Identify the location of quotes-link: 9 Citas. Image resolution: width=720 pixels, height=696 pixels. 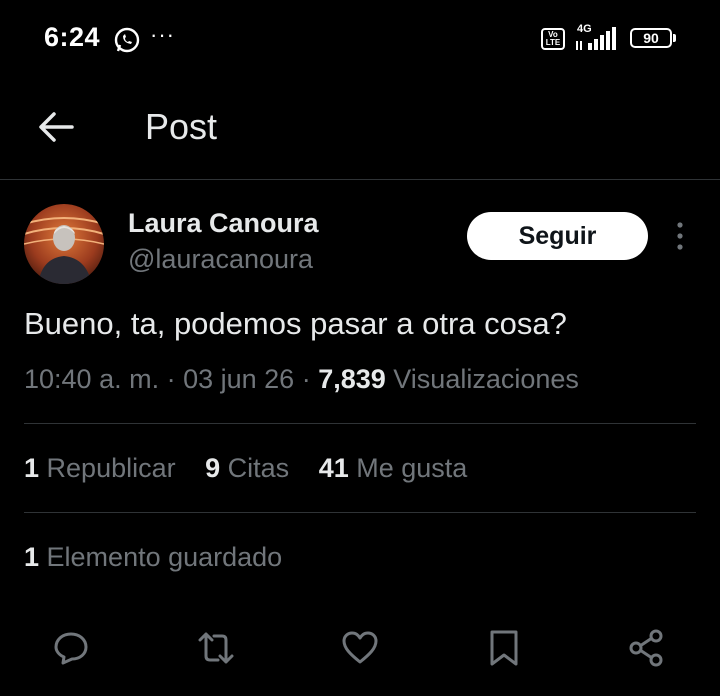
(247, 468).